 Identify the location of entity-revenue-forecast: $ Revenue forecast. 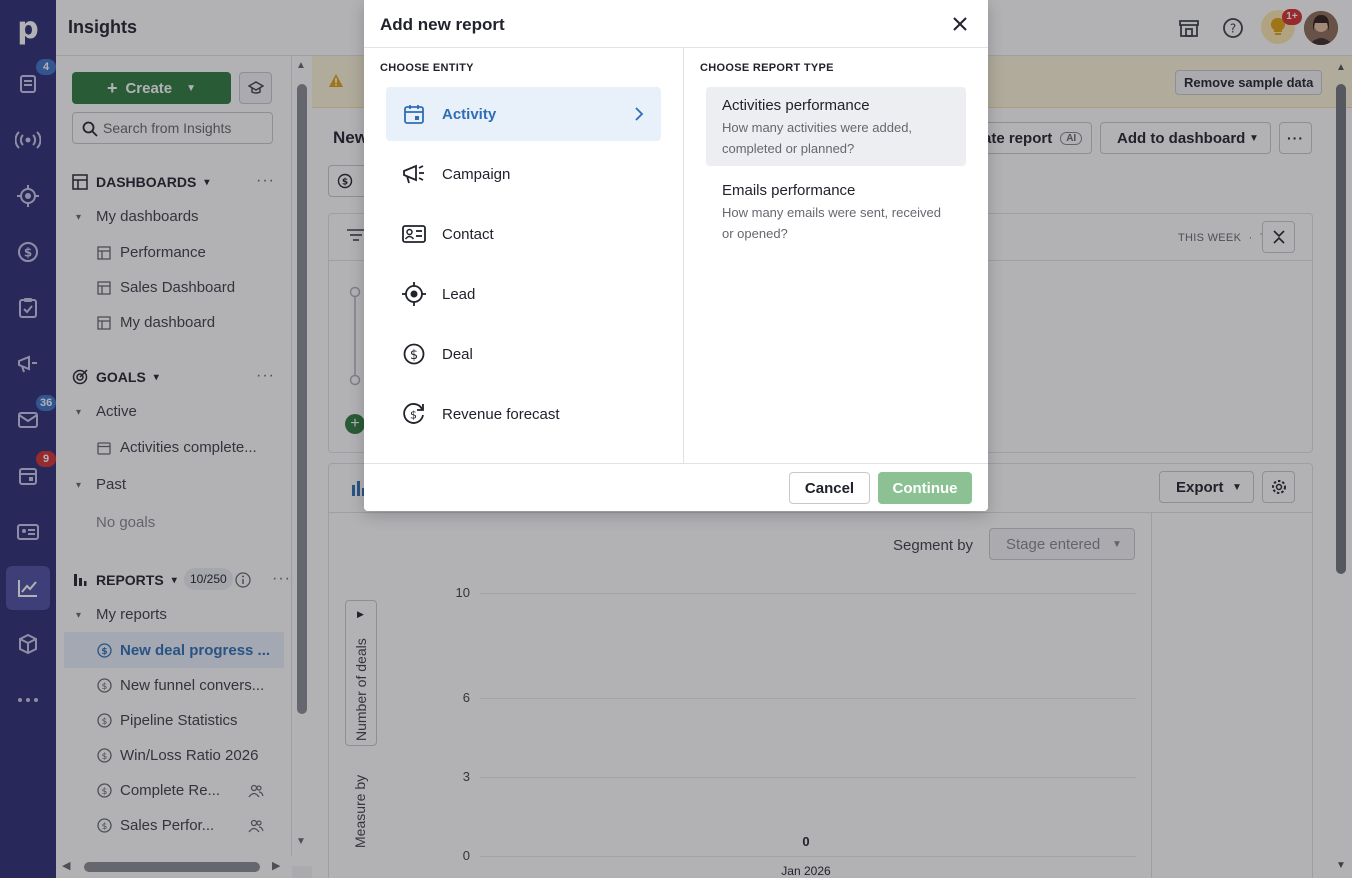
(523, 414).